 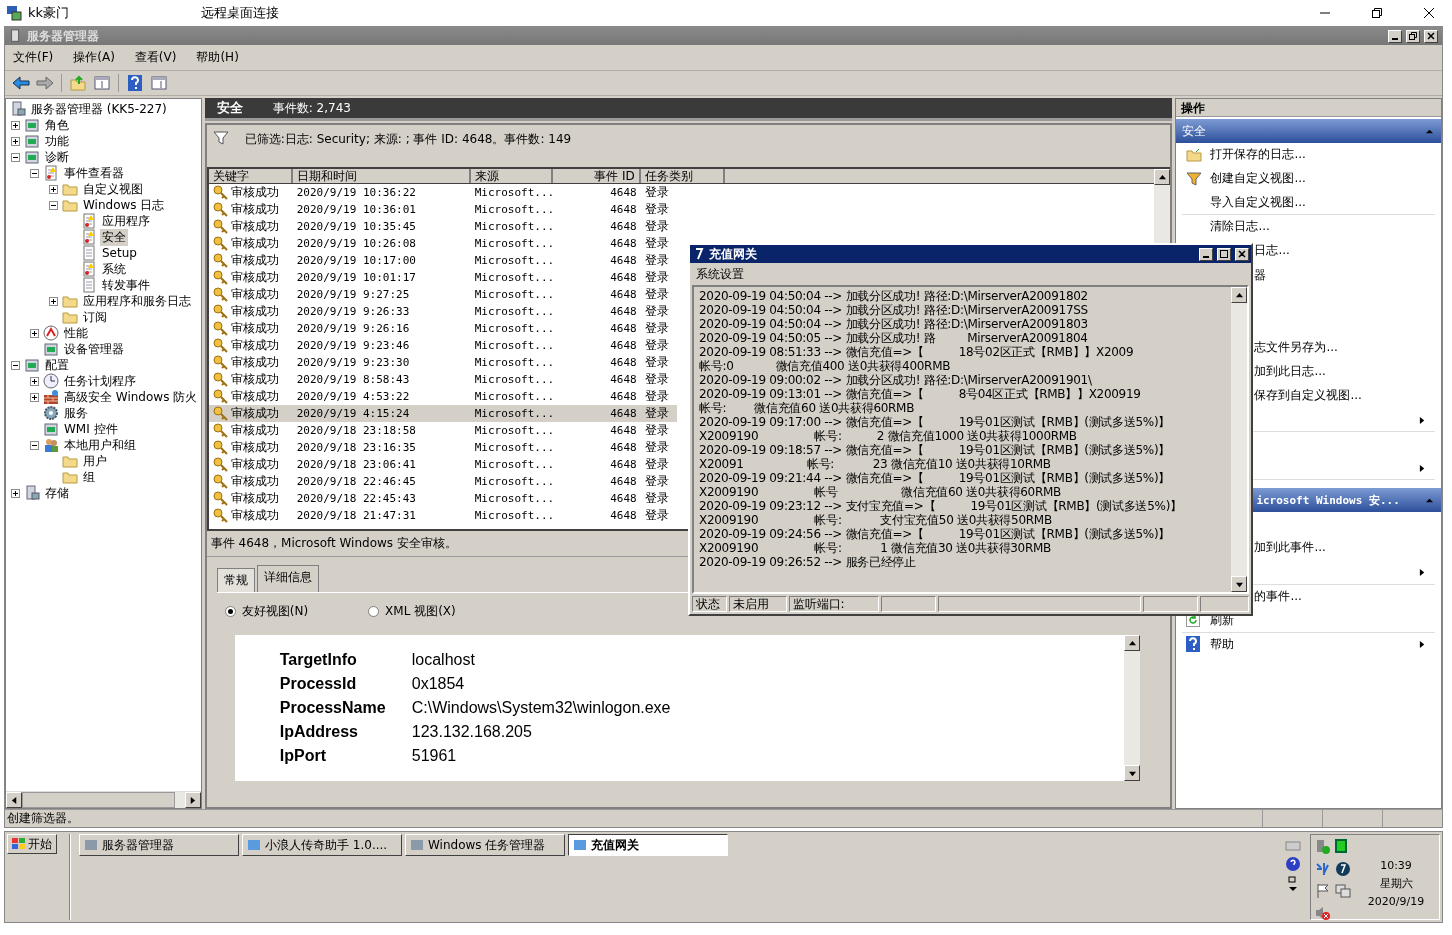 I want to click on table-cell: 登录, so click(x=656, y=481).